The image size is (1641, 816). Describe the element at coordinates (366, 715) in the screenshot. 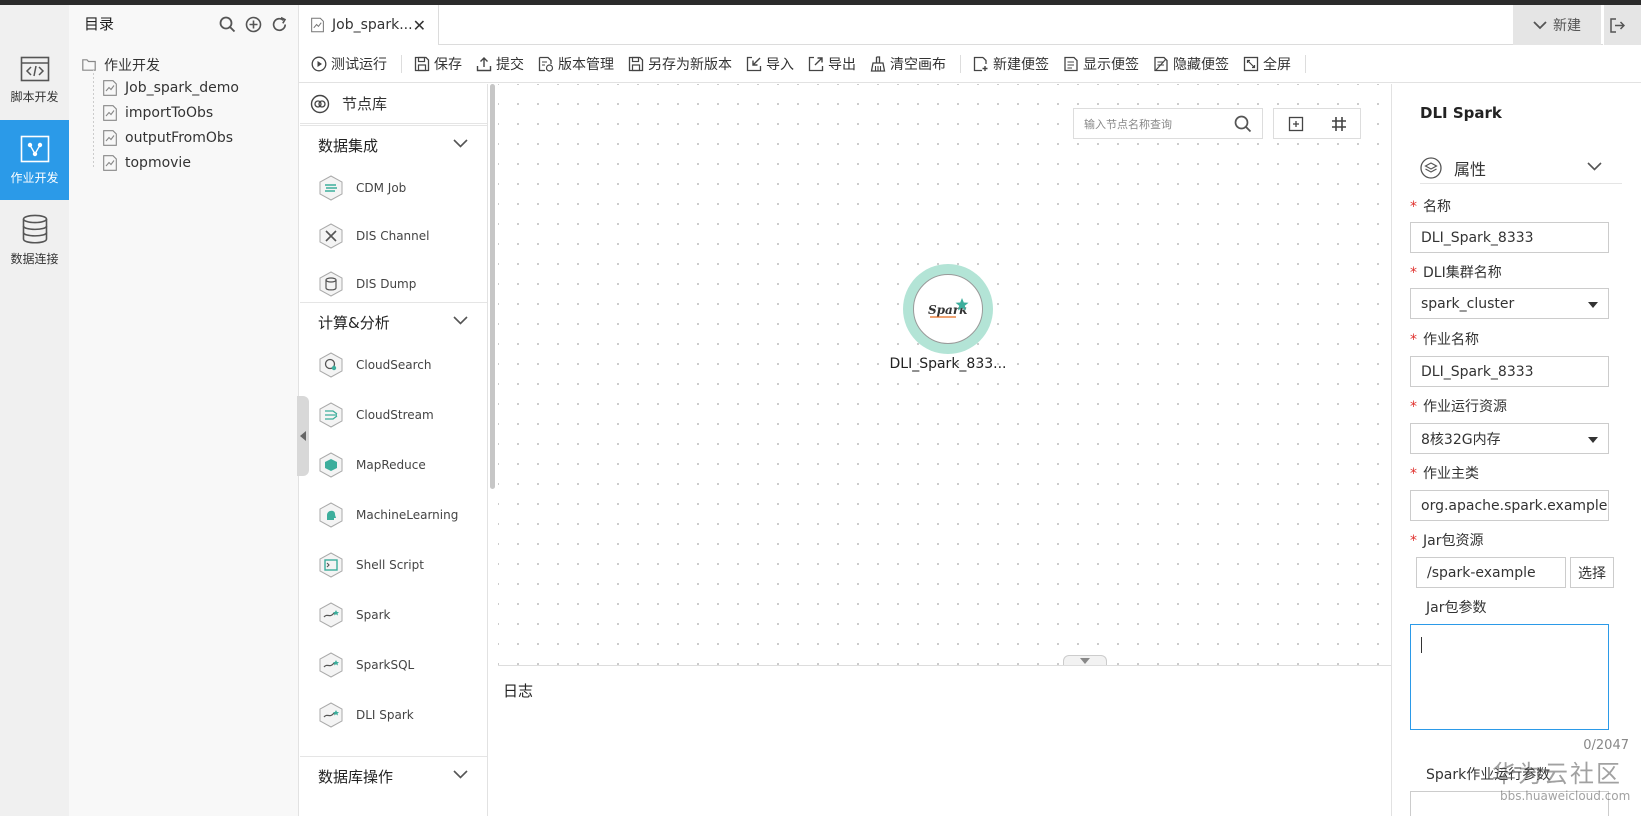

I see `node-type-item: DLI Spark` at that location.